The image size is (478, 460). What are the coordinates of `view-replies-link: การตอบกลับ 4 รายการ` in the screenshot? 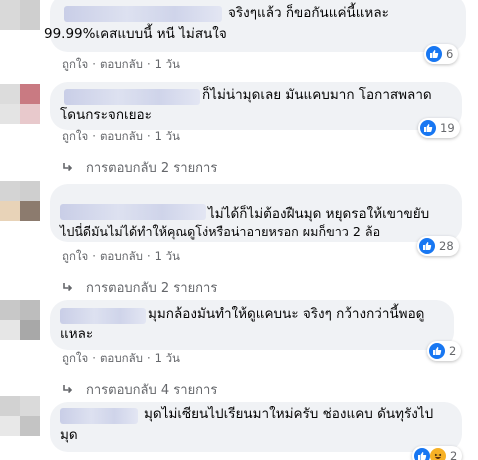 It's located at (139, 389).